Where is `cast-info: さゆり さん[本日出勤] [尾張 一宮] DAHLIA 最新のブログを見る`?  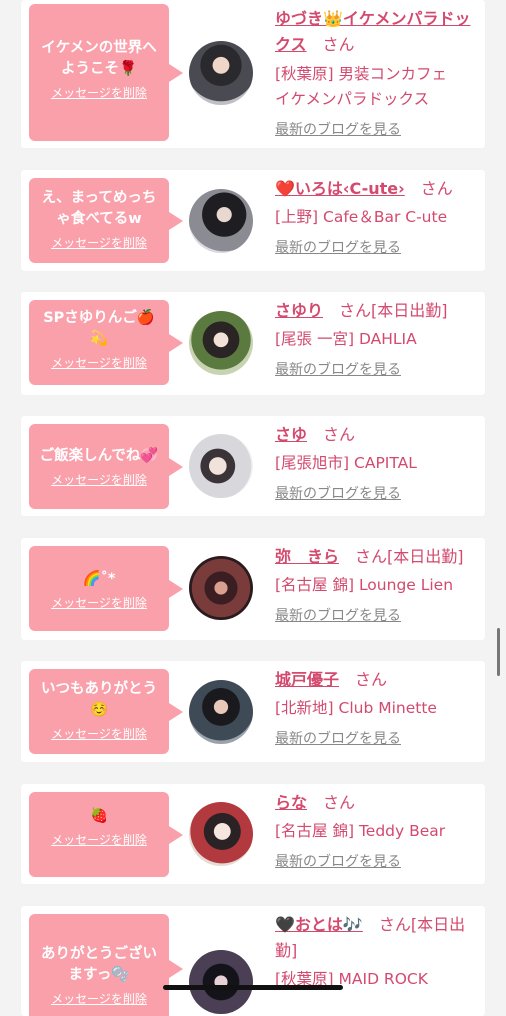
cast-info: さゆり さん[本日出勤] [尾張 一宮] DAHLIA 最新のブログを見る is located at coordinates (376, 339).